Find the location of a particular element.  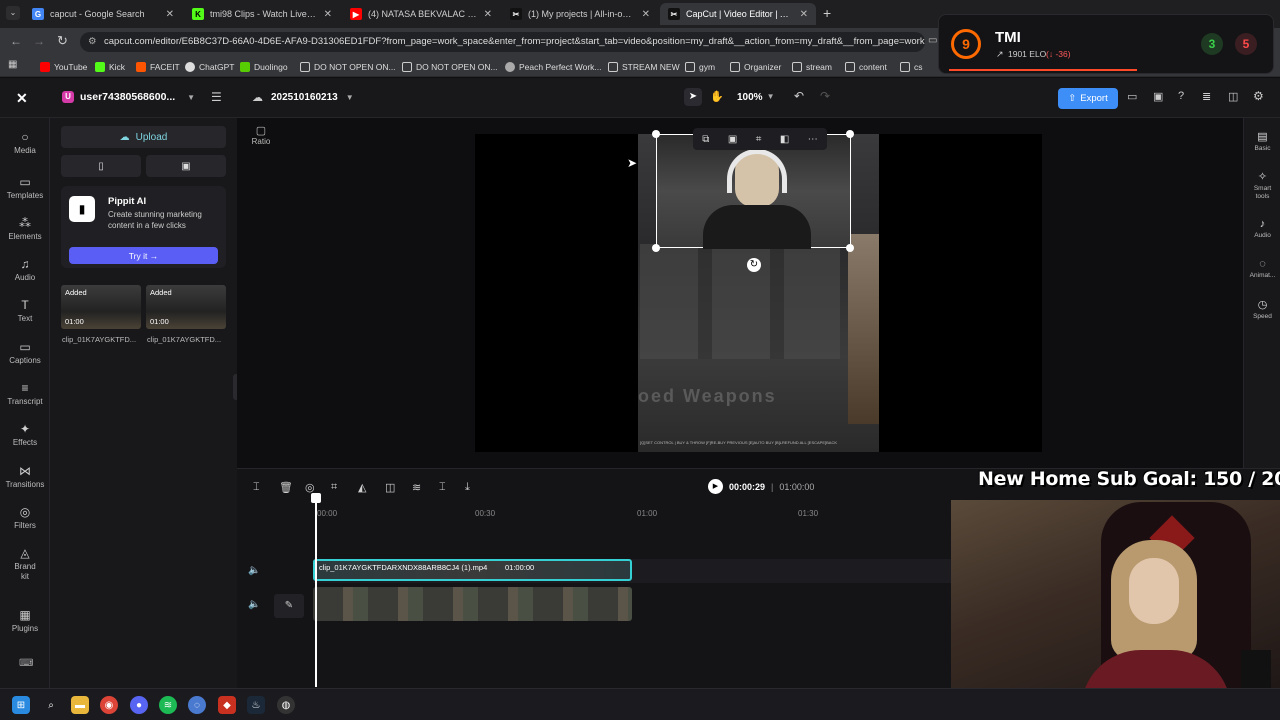

user-menu: U user74380568600... ▼ is located at coordinates (128, 97).